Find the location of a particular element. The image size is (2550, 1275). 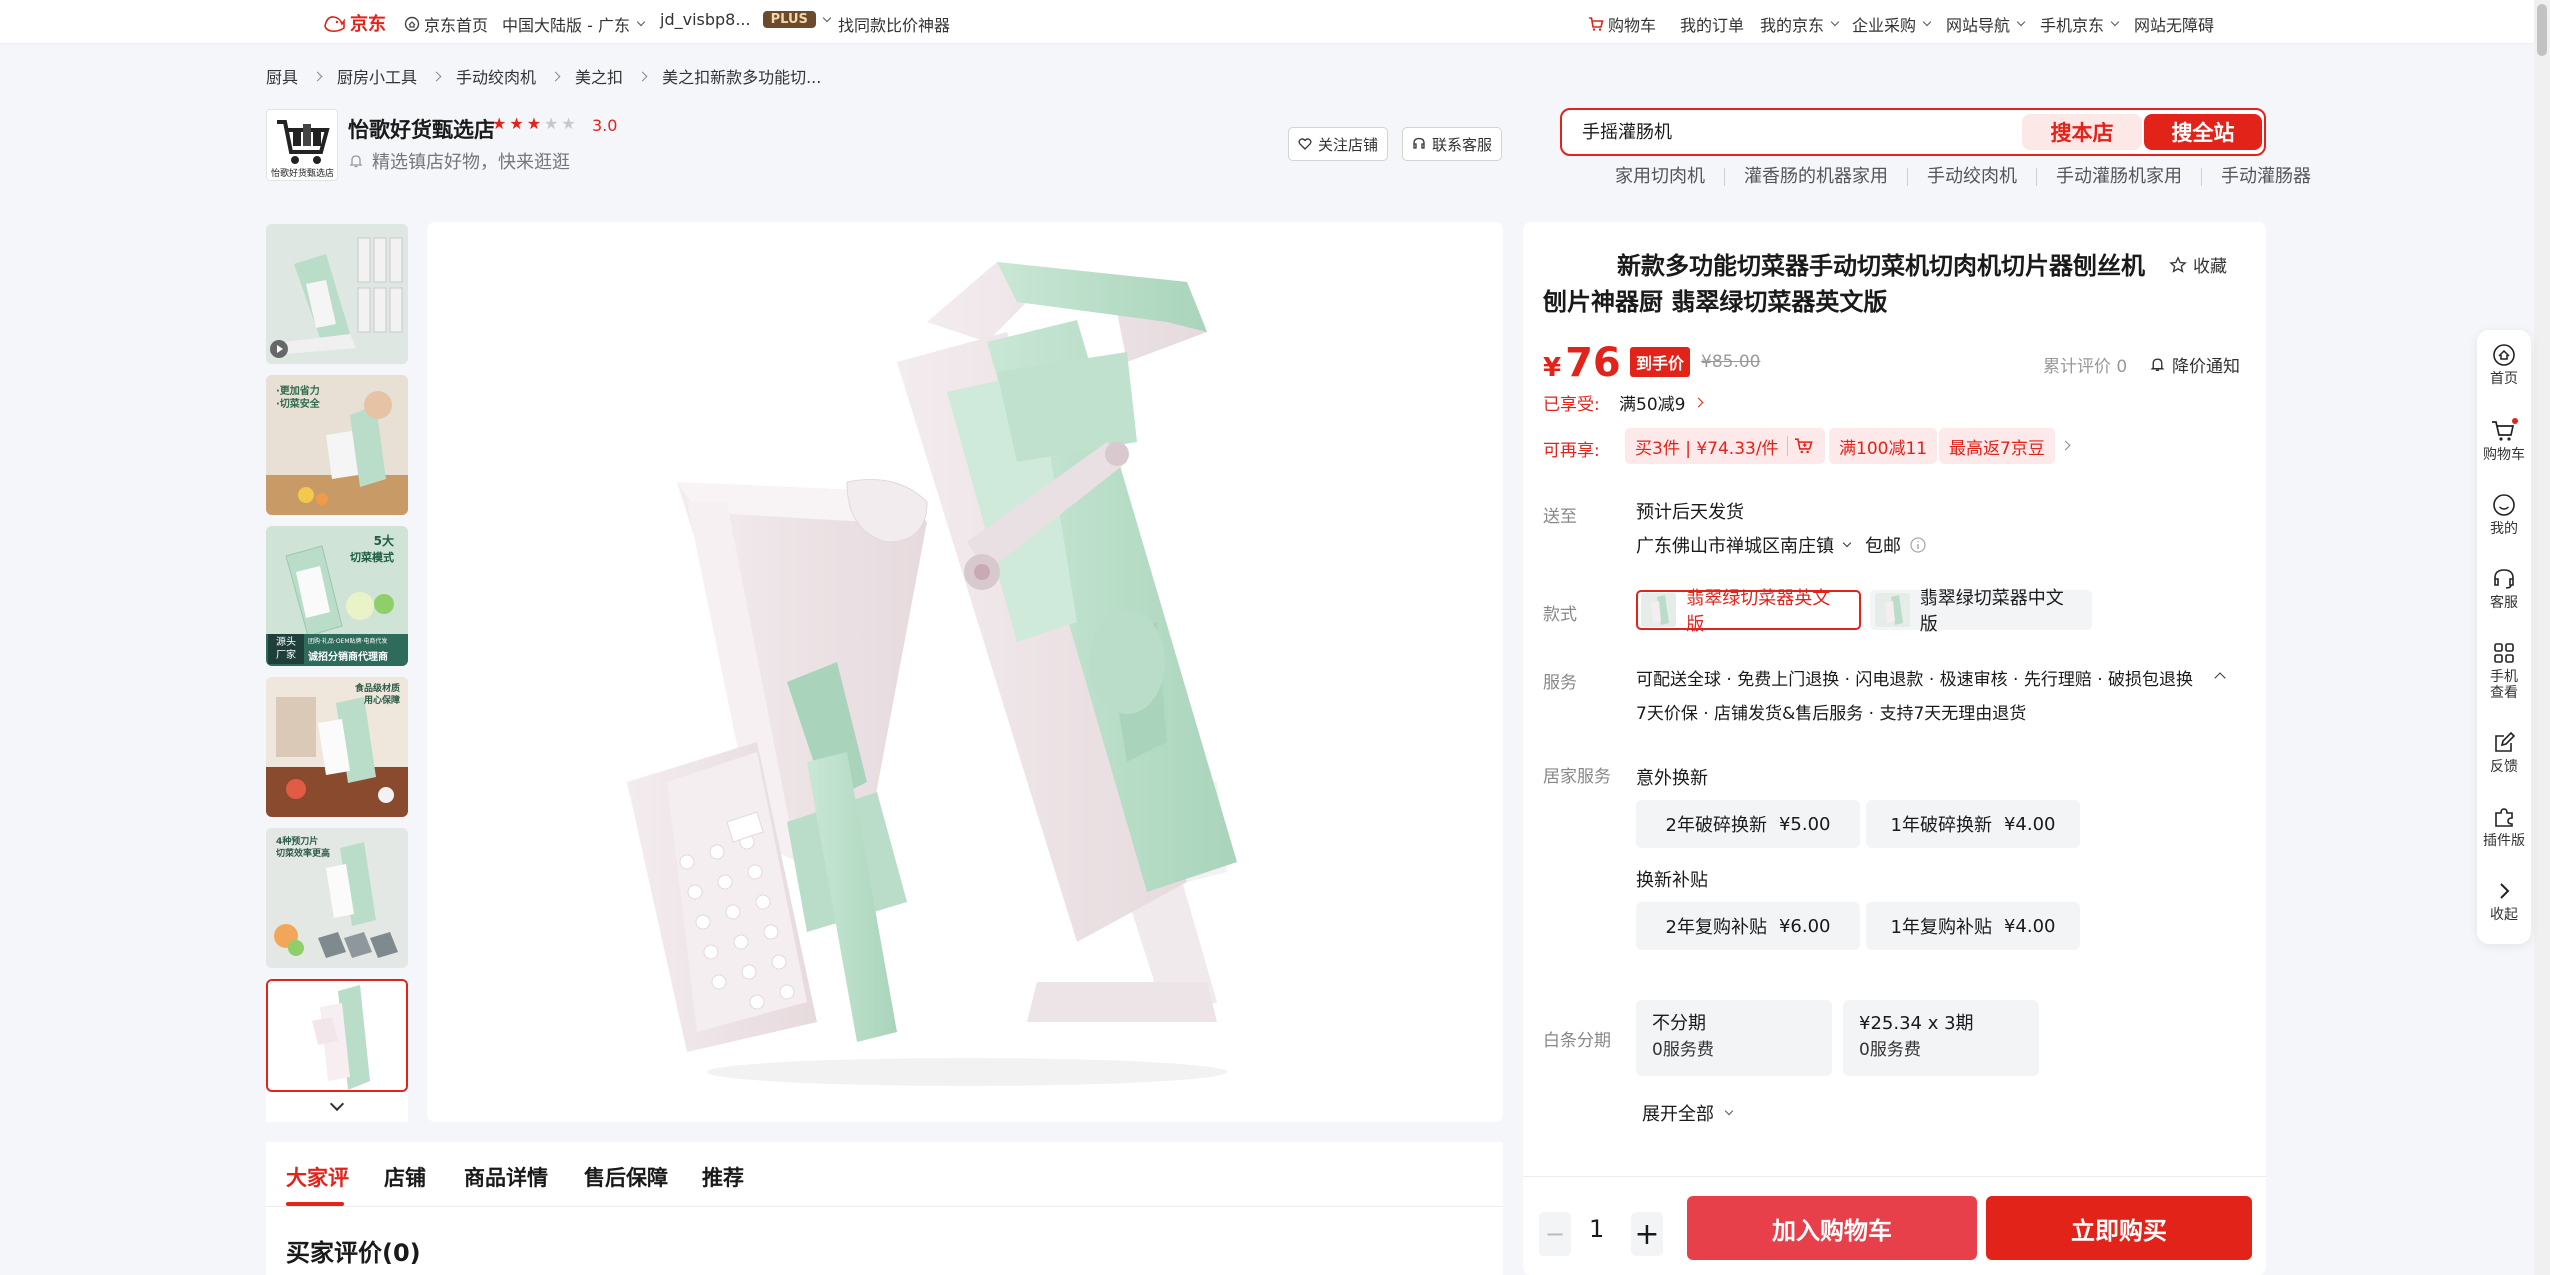

thumbnails-scroll-down is located at coordinates (337, 1107).